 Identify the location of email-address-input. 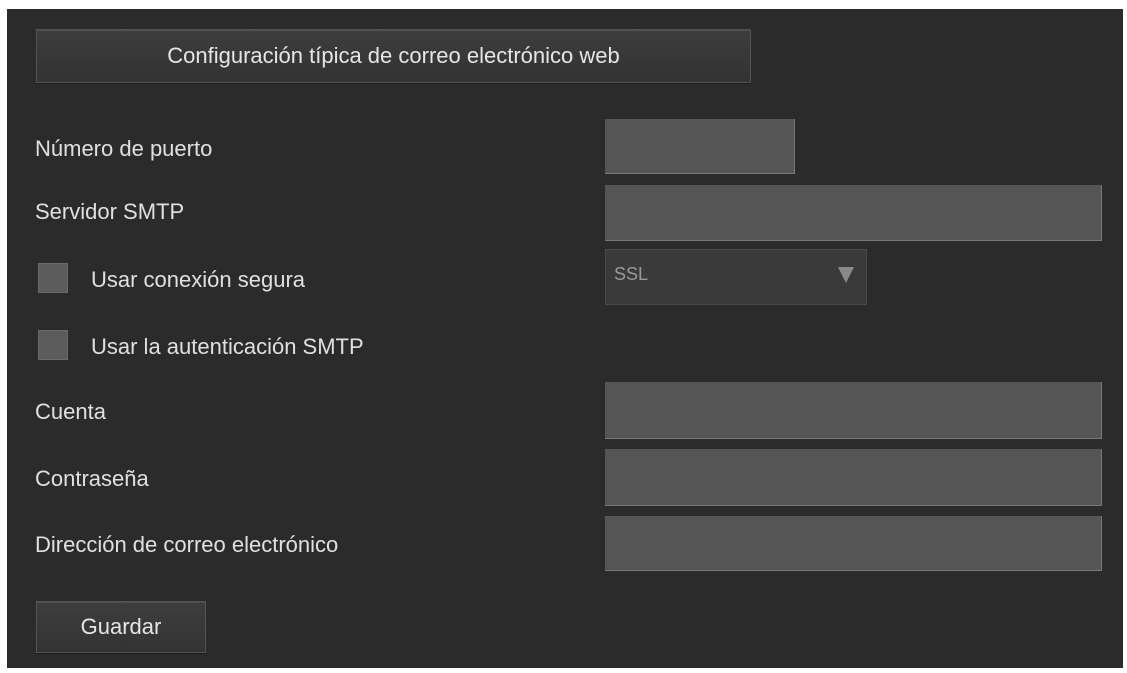
(853, 543).